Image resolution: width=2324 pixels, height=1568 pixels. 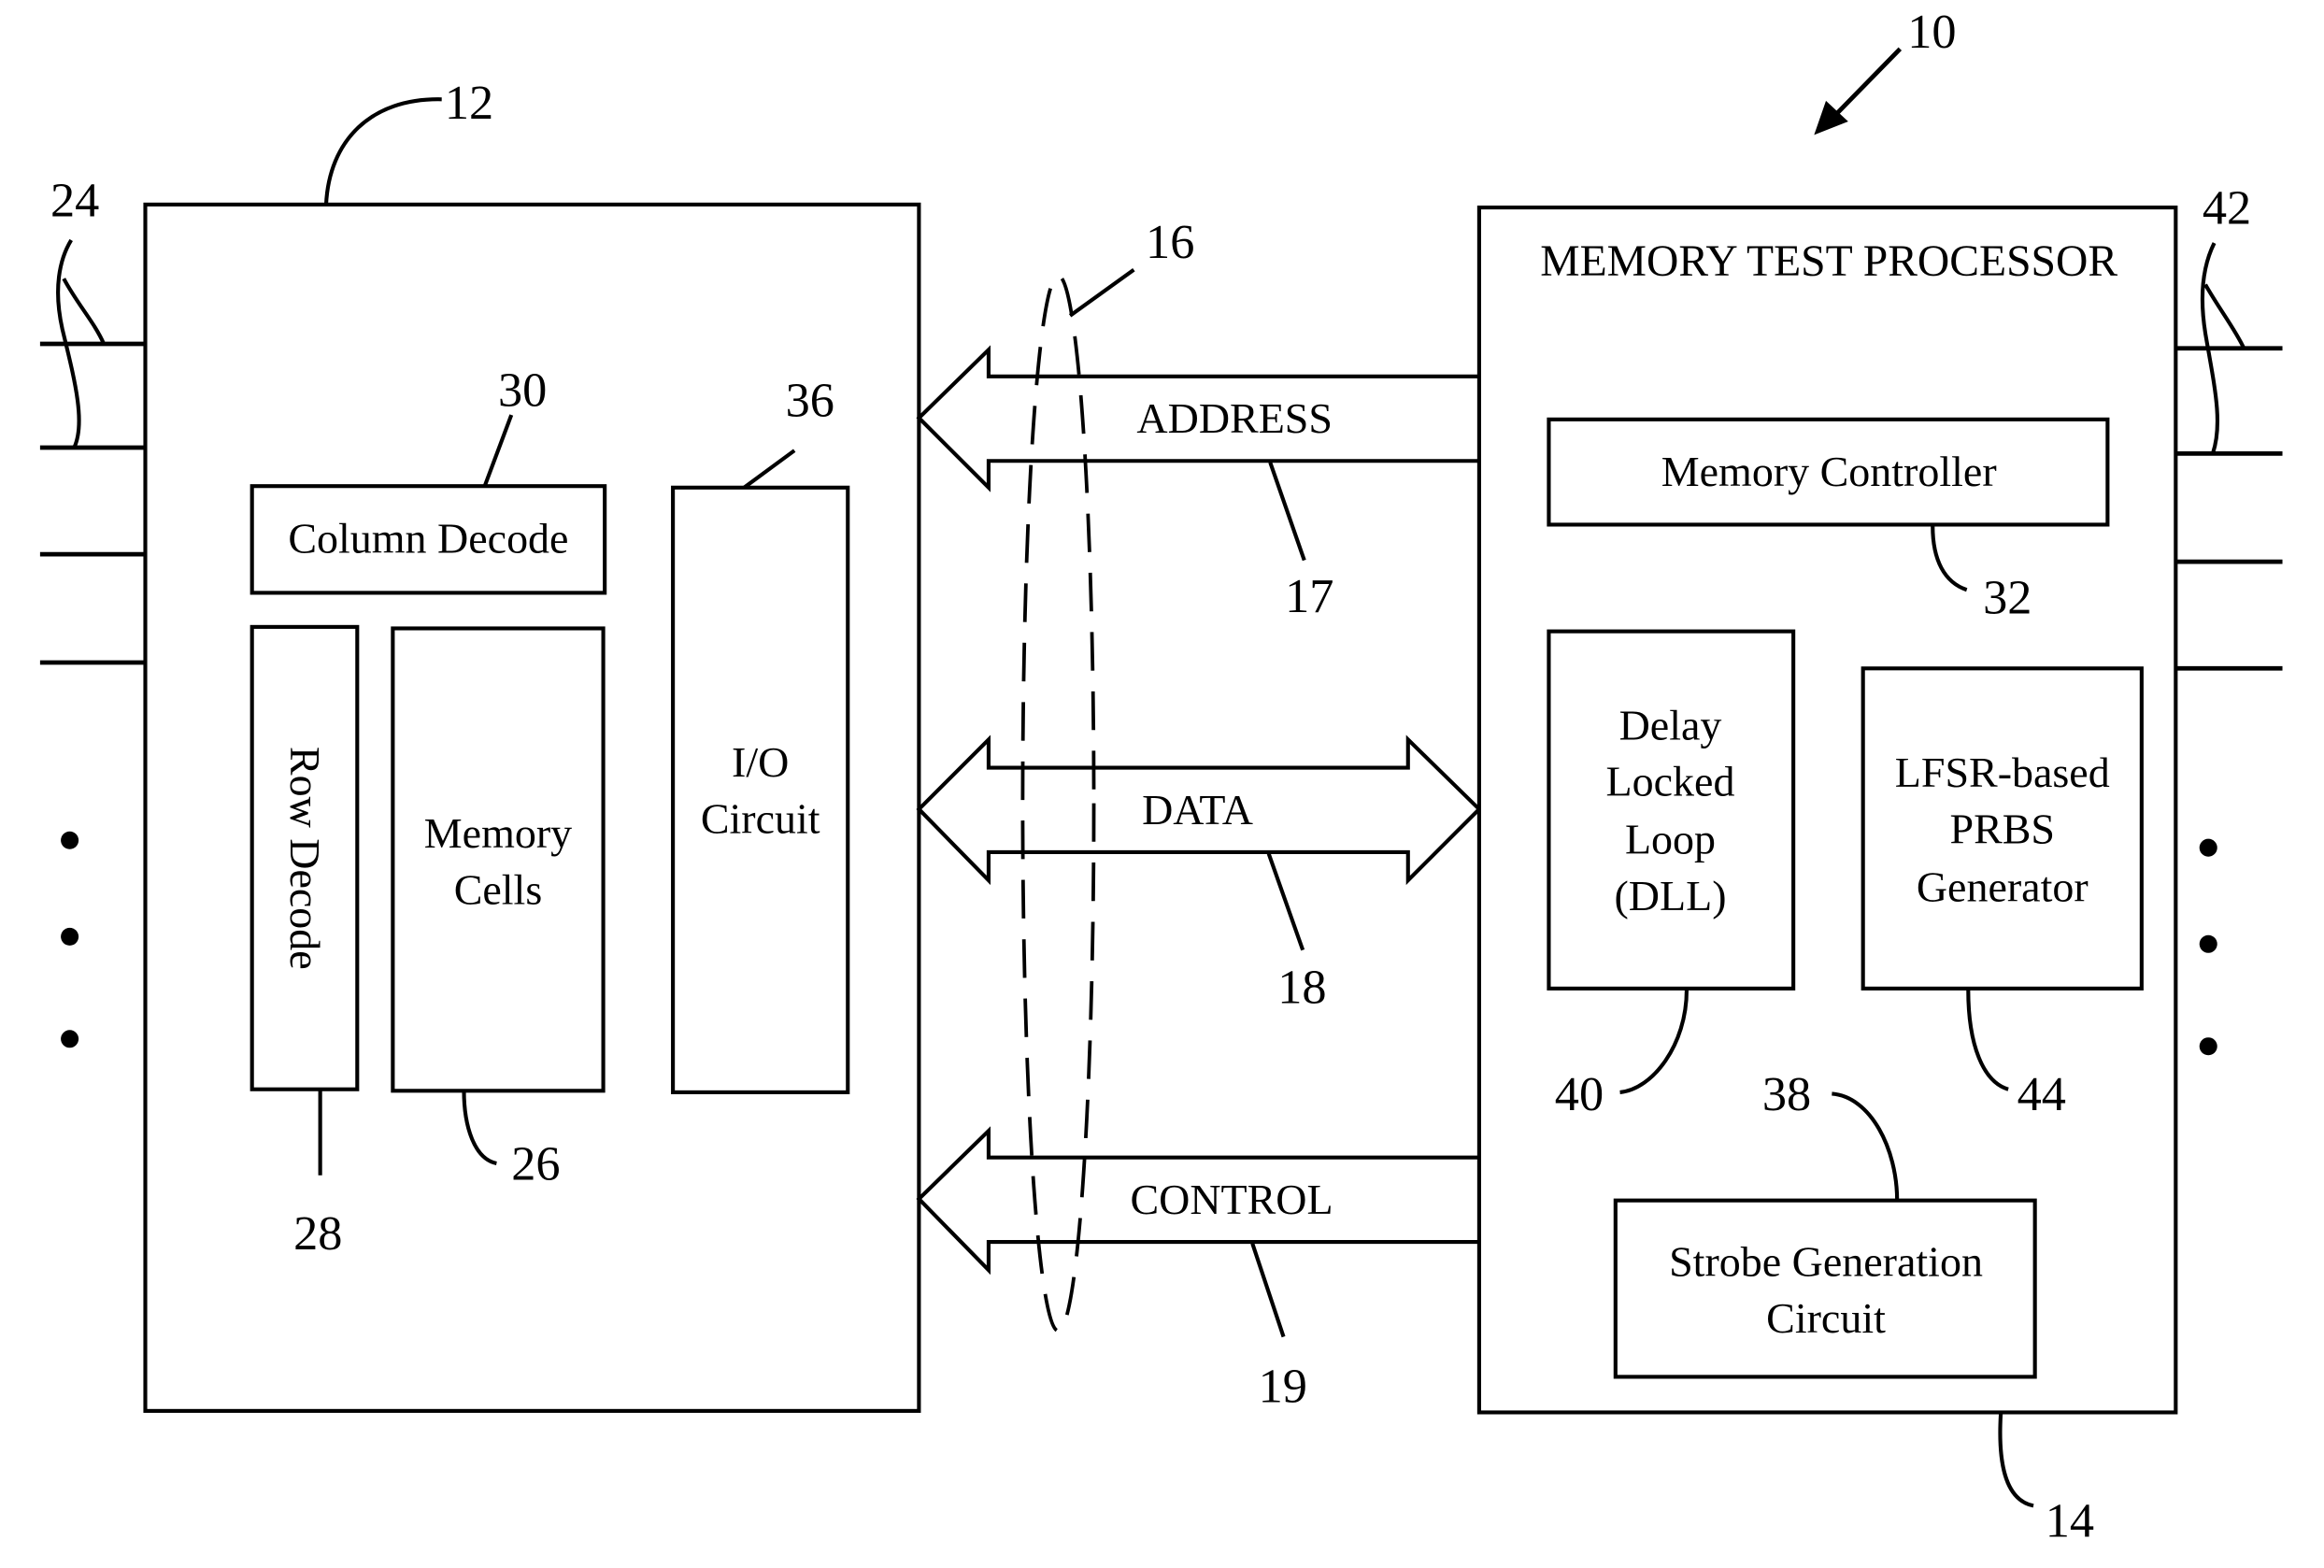 I want to click on memory-cells-block, so click(x=499, y=860).